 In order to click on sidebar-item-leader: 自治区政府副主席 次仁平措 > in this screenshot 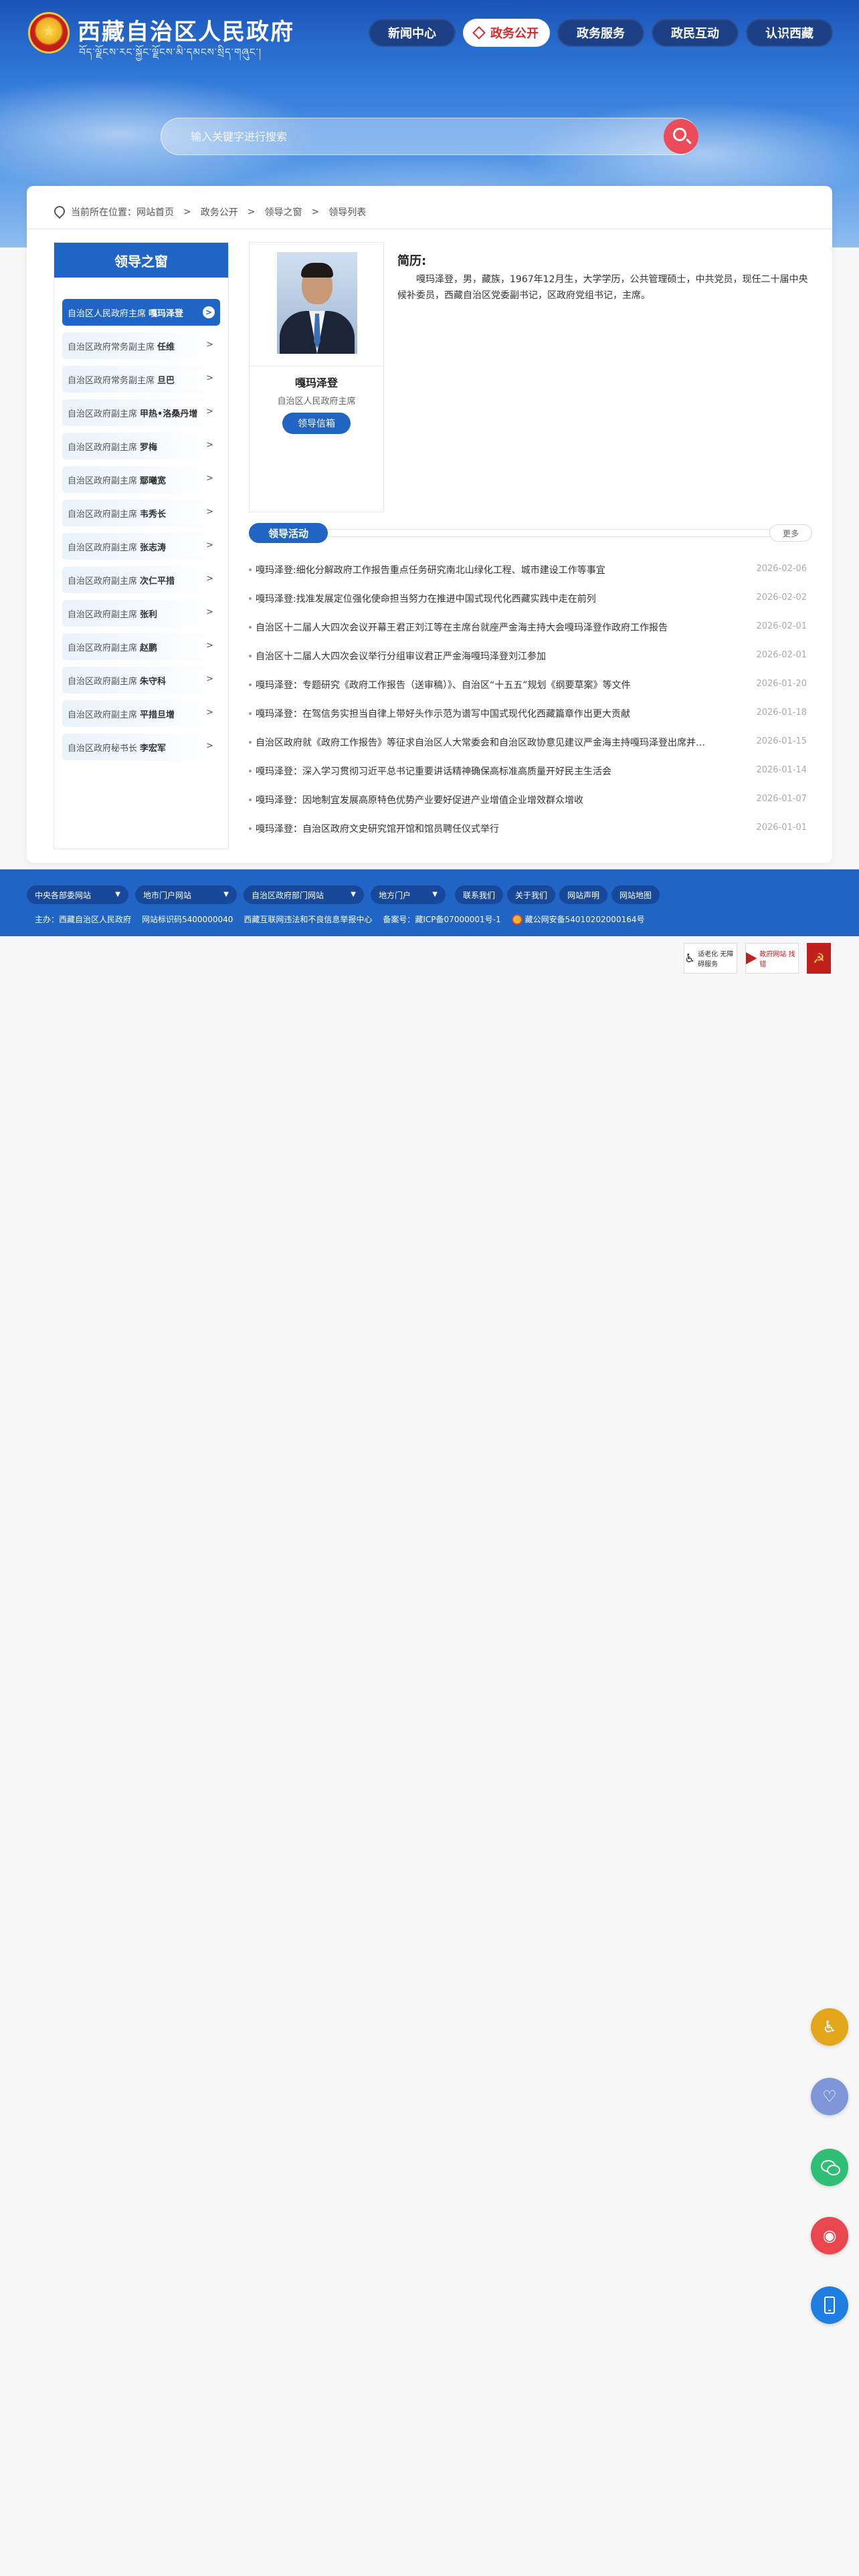, I will do `click(141, 579)`.